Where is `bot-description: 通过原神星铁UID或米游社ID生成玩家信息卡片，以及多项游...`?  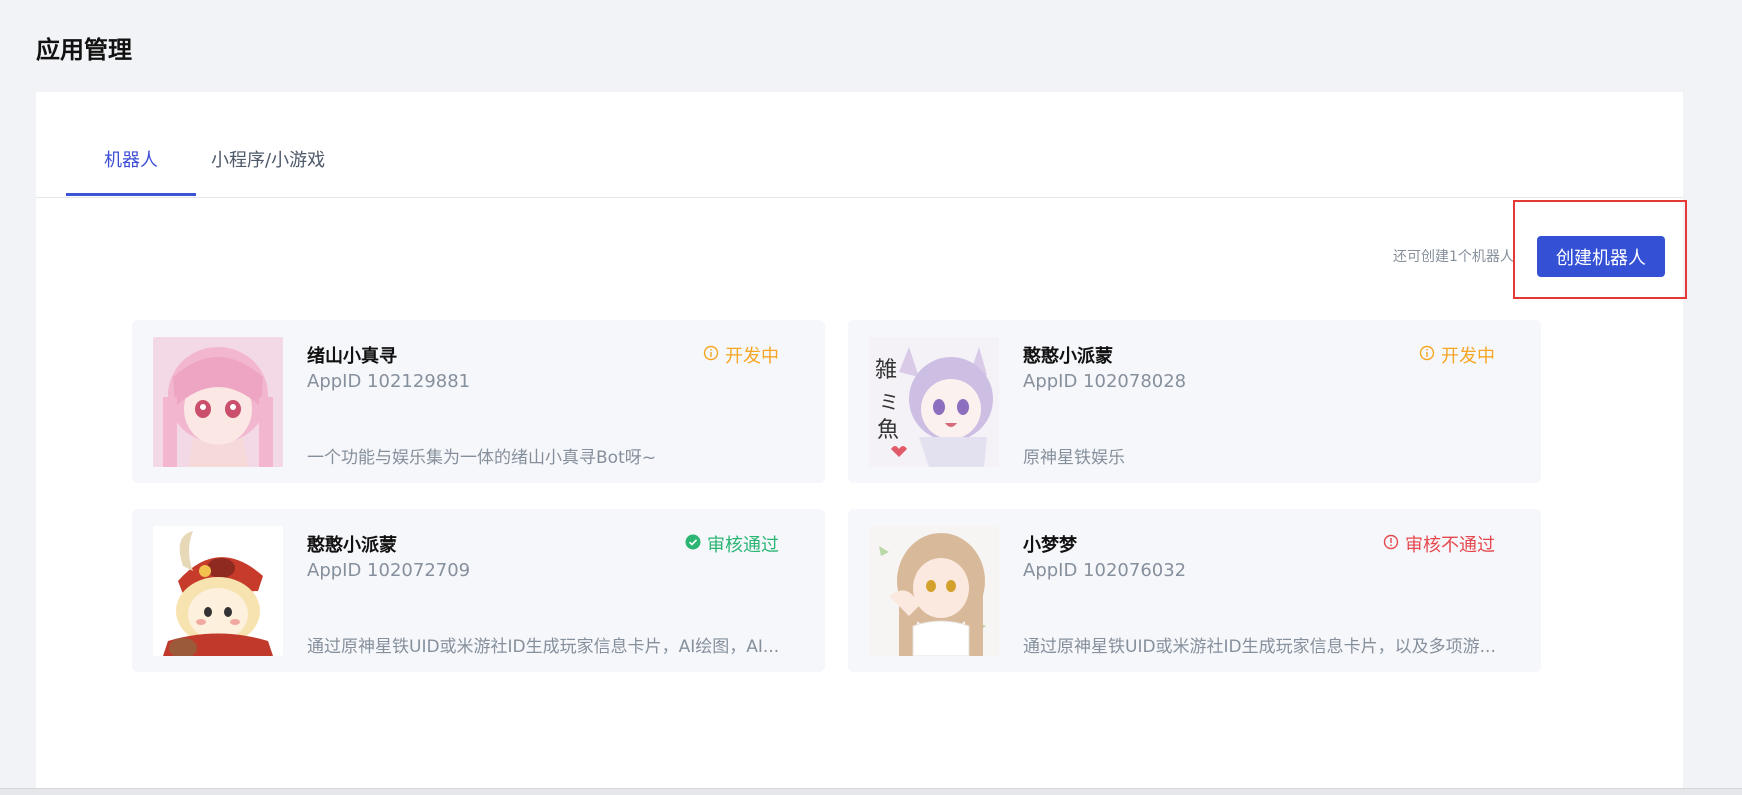 bot-description: 通过原神星铁UID或米游社ID生成玩家信息卡片，以及多项游... is located at coordinates (1259, 647).